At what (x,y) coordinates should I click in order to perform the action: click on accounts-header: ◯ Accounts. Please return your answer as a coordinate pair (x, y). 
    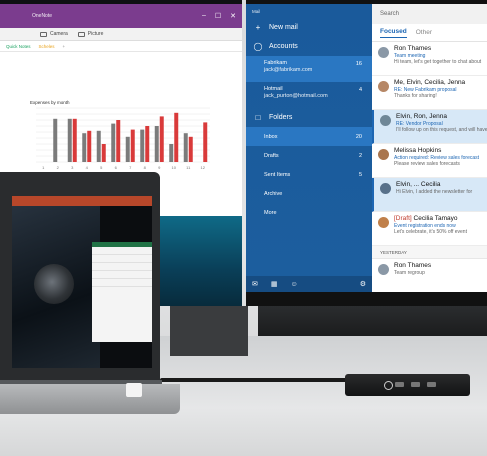
    Looking at the image, I should click on (309, 46).